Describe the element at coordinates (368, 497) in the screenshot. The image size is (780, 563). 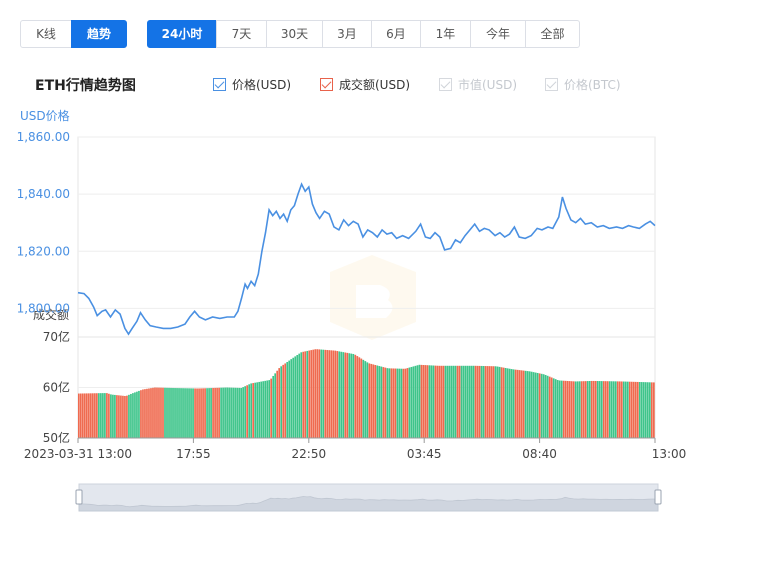
I see `time-navigator` at that location.